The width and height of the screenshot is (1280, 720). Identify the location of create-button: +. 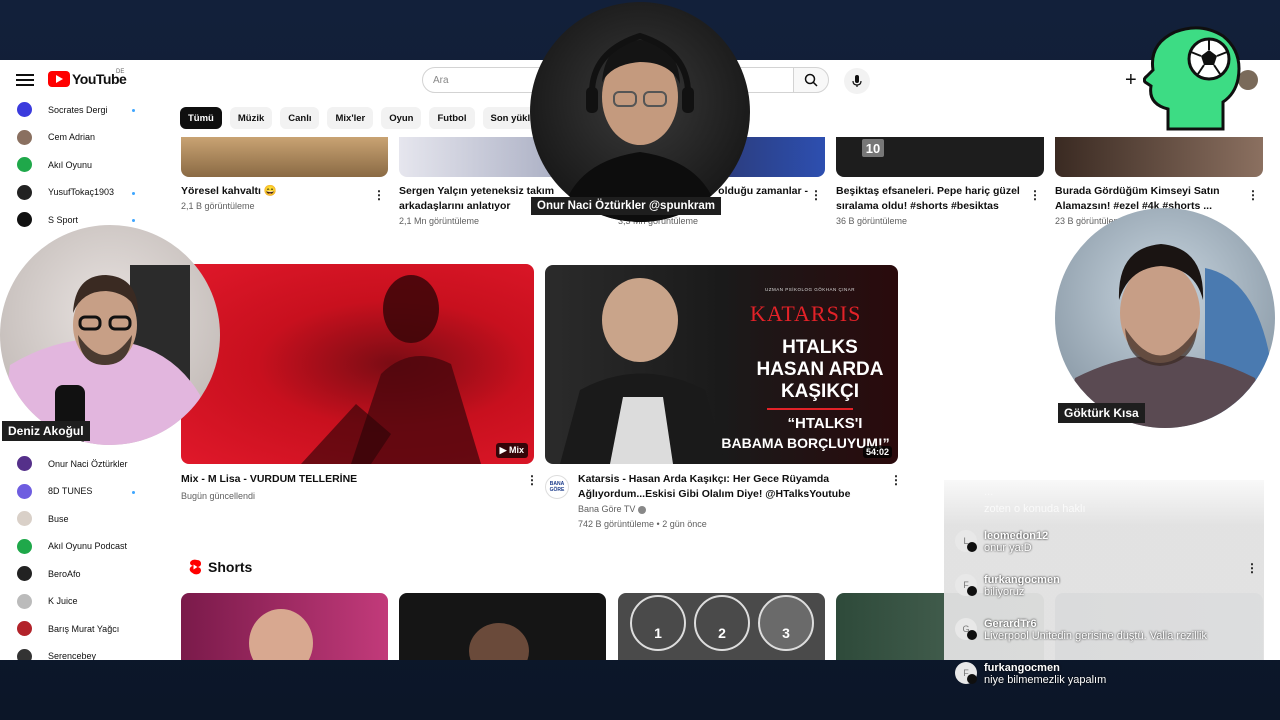
(1131, 80).